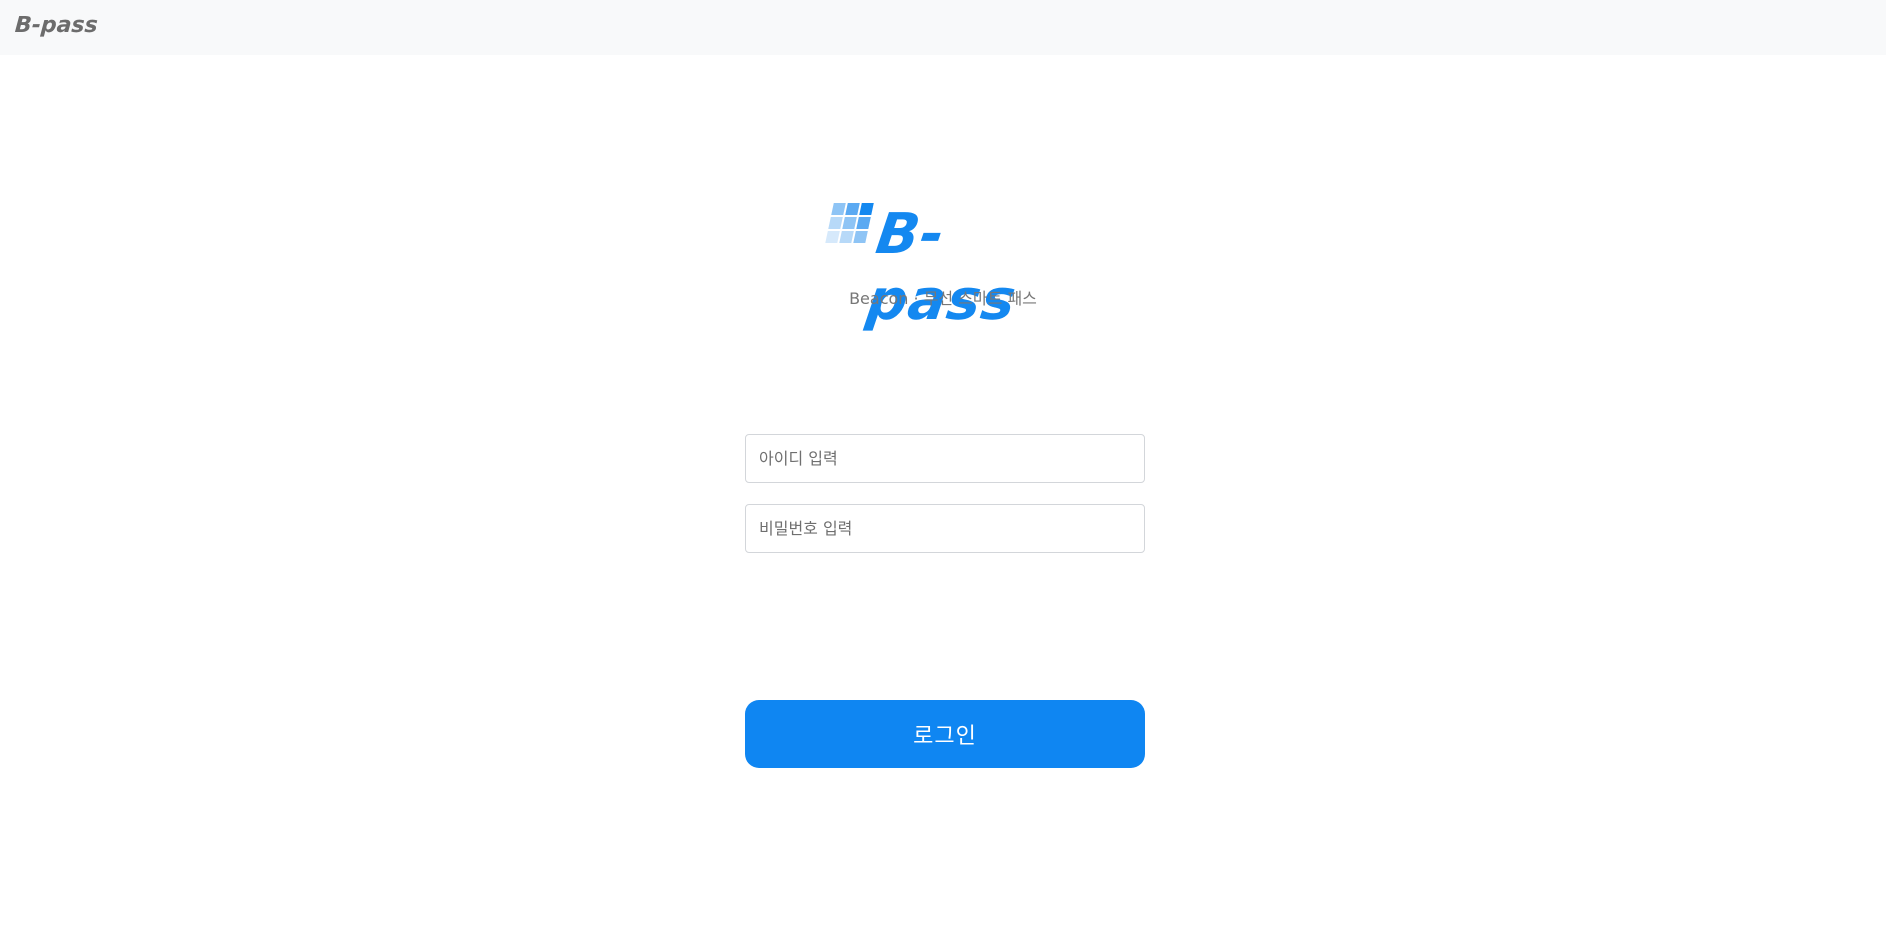  Describe the element at coordinates (945, 528) in the screenshot. I see `password-input` at that location.